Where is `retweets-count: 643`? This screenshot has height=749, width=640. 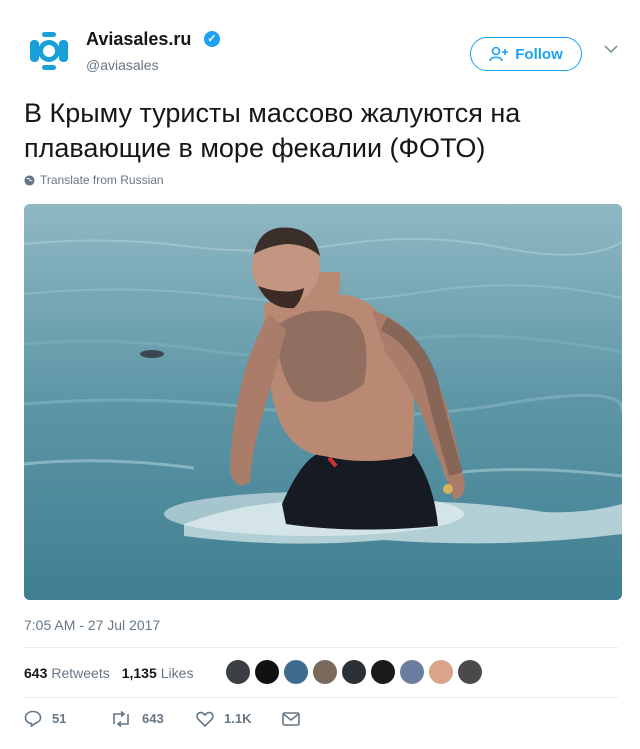 retweets-count: 643 is located at coordinates (36, 673).